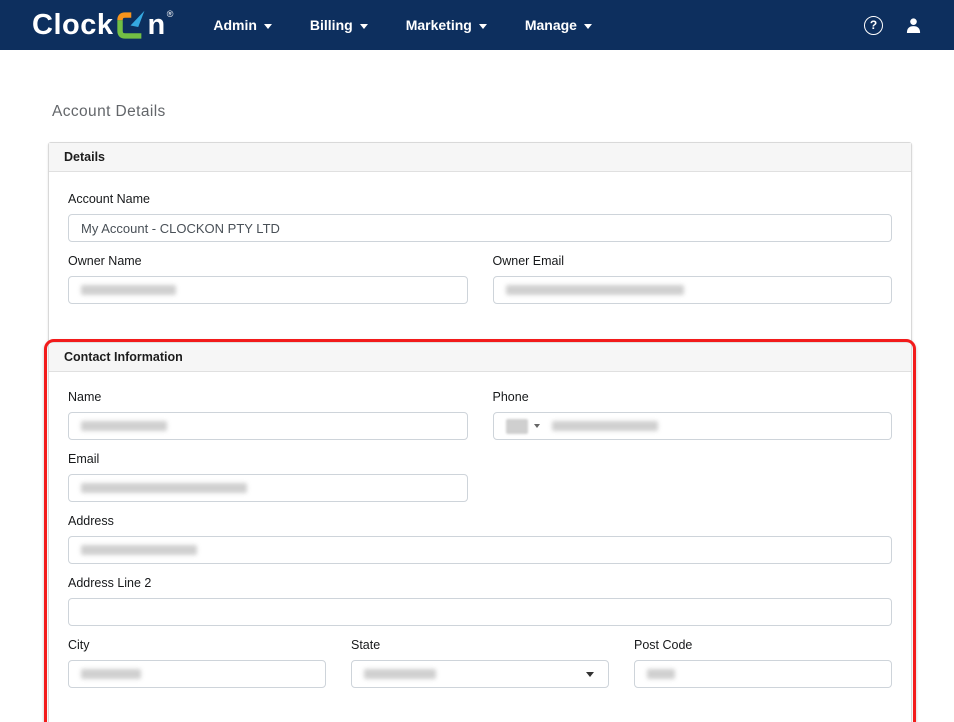 The image size is (954, 722). I want to click on address-line-2-field: Address Line 2, so click(480, 601).